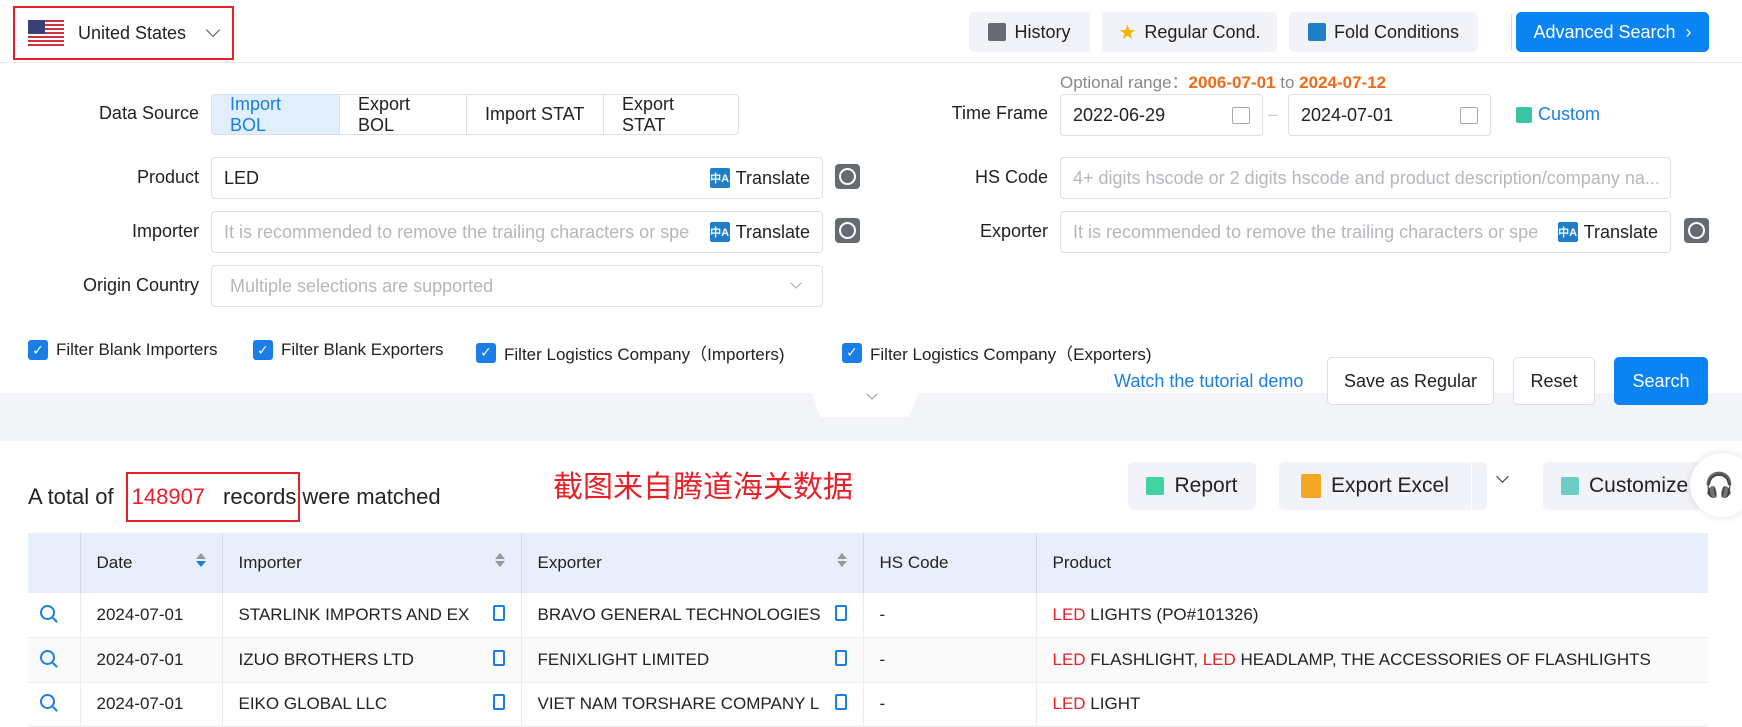 The height and width of the screenshot is (727, 1742). What do you see at coordinates (276, 114) in the screenshot?
I see `tab-import-bol: Import BOL` at bounding box center [276, 114].